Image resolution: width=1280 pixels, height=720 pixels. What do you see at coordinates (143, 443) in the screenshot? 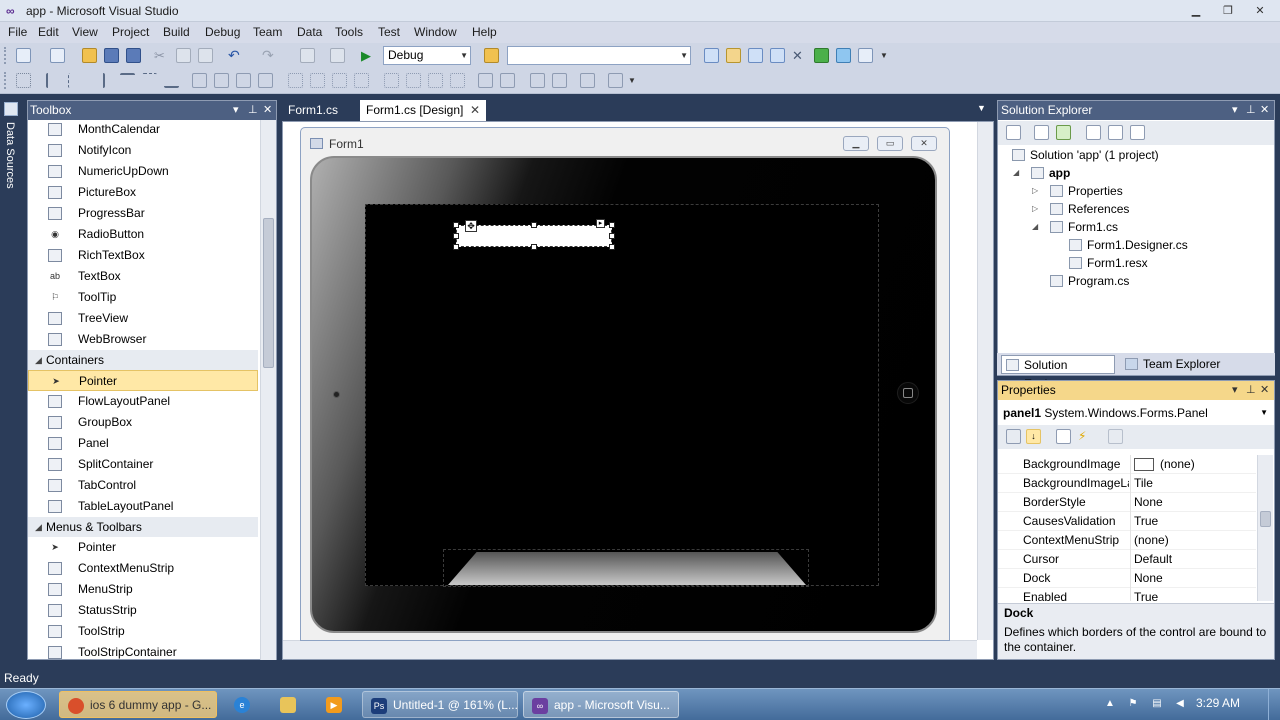
I see `toolbox-item: Panel` at bounding box center [143, 443].